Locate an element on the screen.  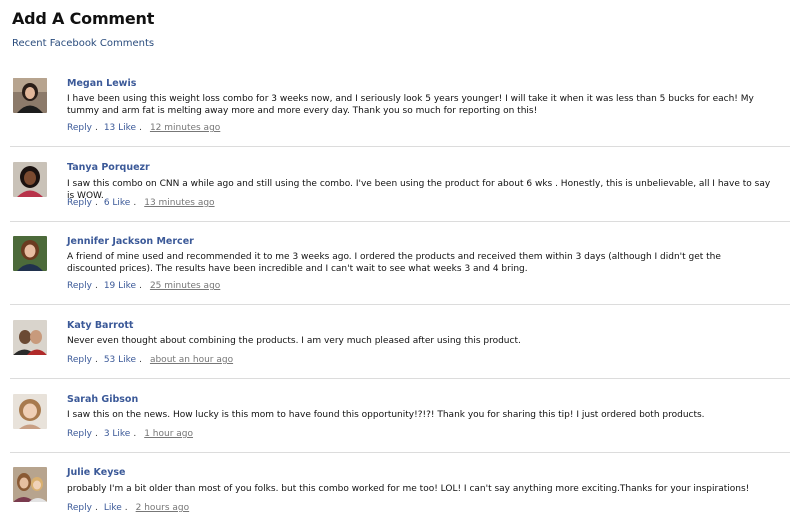
like-link: 3 Like is located at coordinates (117, 434).